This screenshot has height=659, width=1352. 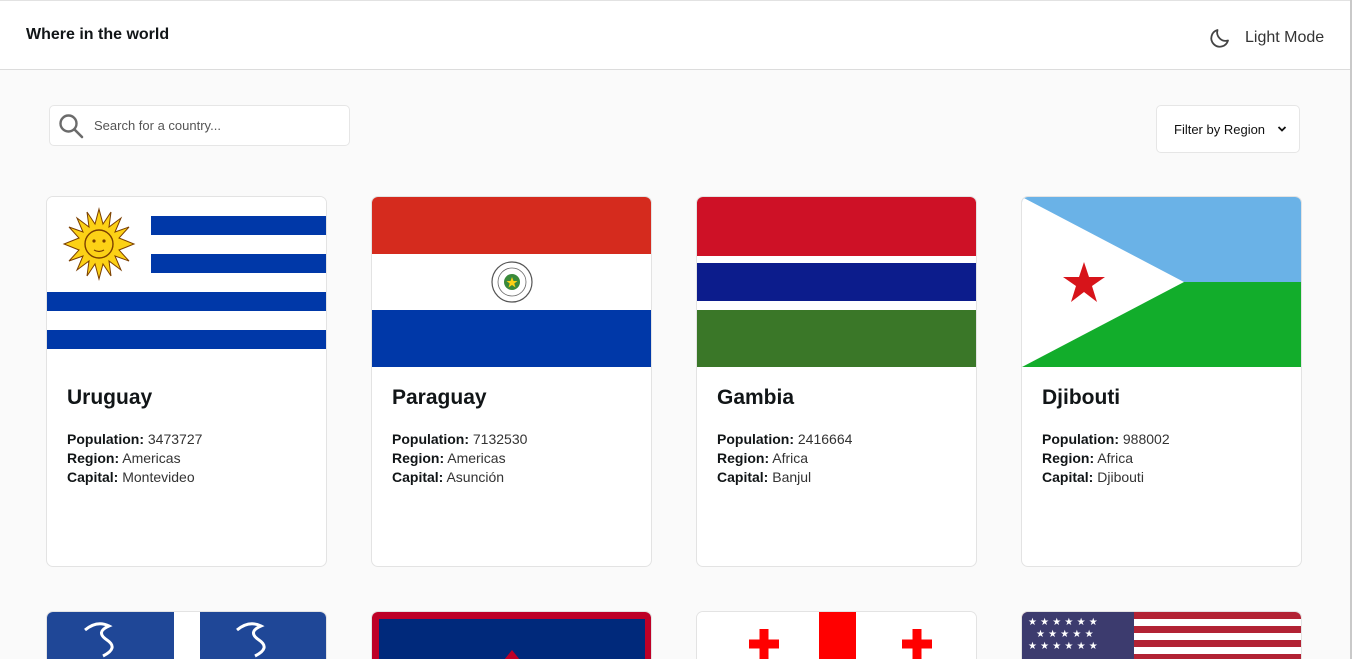 I want to click on chevron-down-icon, so click(x=1282, y=129).